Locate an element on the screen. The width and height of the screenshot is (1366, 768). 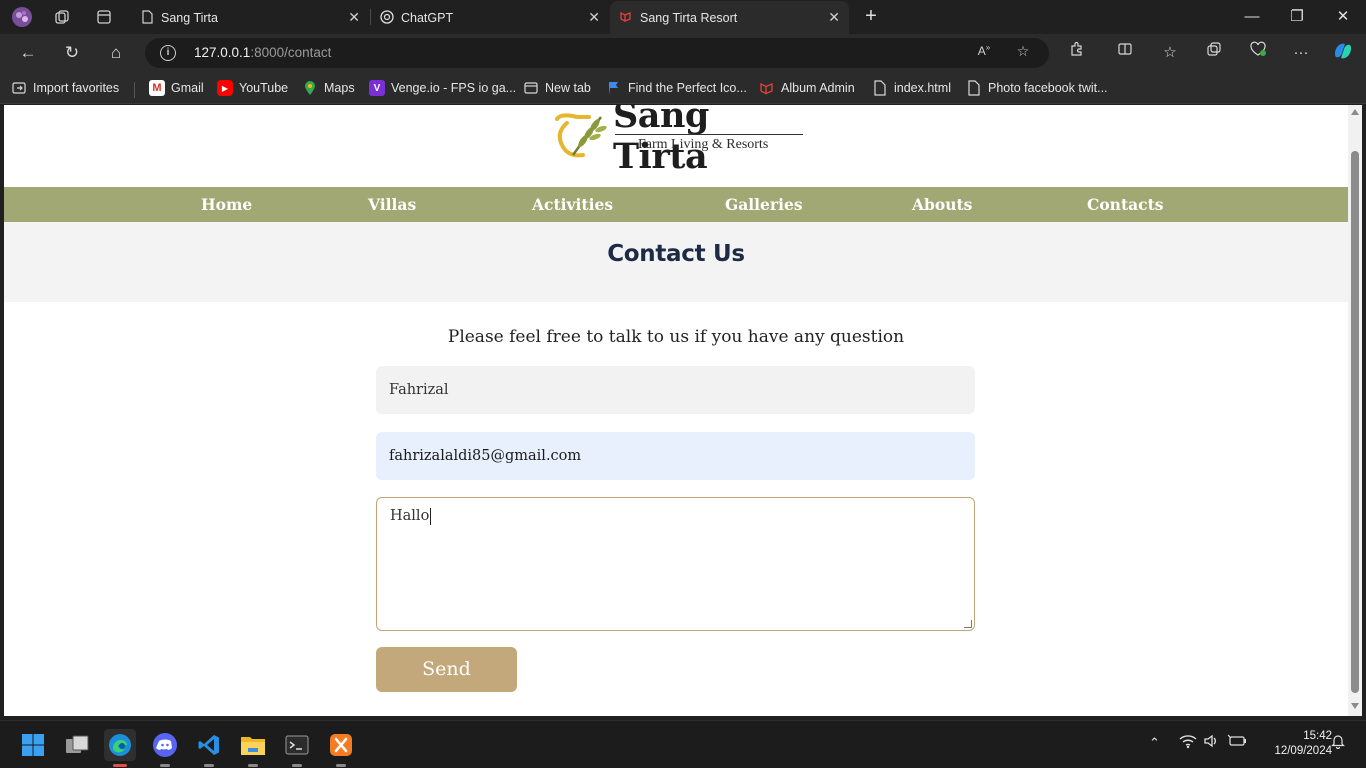
import-icon is located at coordinates (19, 88).